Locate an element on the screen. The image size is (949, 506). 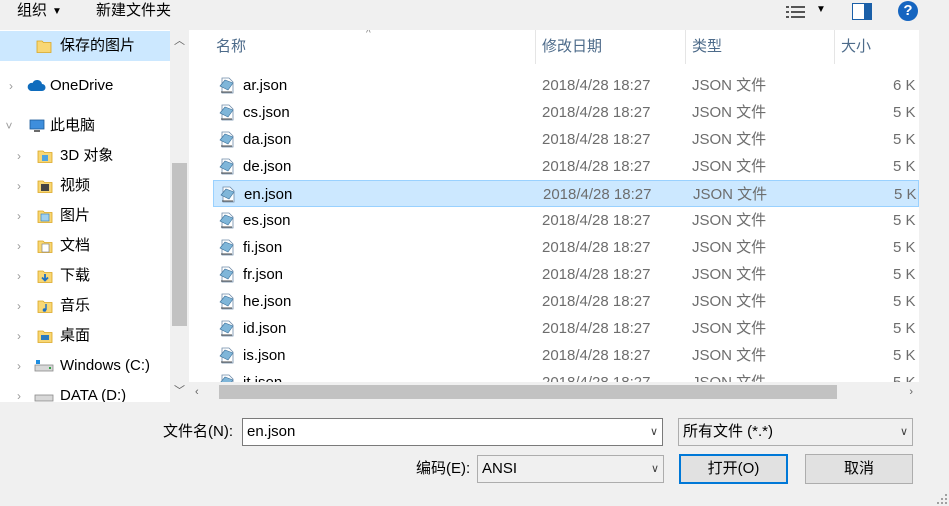
nav-item-saved-pictures: 保存的图片 is located at coordinates (85, 46).